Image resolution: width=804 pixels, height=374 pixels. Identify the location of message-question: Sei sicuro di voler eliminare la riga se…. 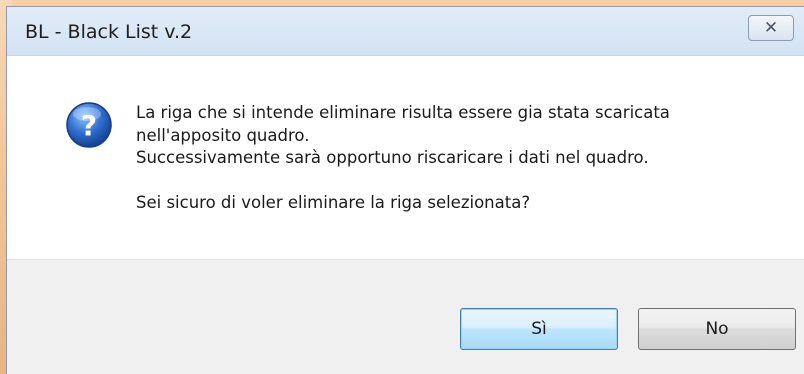
(333, 202).